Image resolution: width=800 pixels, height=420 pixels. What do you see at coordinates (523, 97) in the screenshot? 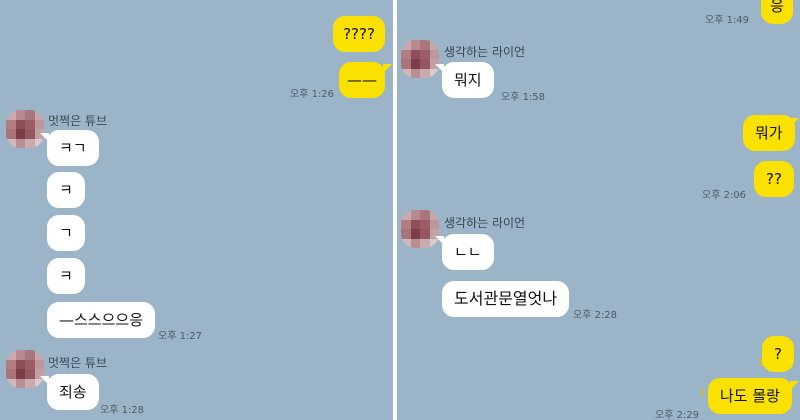
I see `message-time: 오후 1:58` at bounding box center [523, 97].